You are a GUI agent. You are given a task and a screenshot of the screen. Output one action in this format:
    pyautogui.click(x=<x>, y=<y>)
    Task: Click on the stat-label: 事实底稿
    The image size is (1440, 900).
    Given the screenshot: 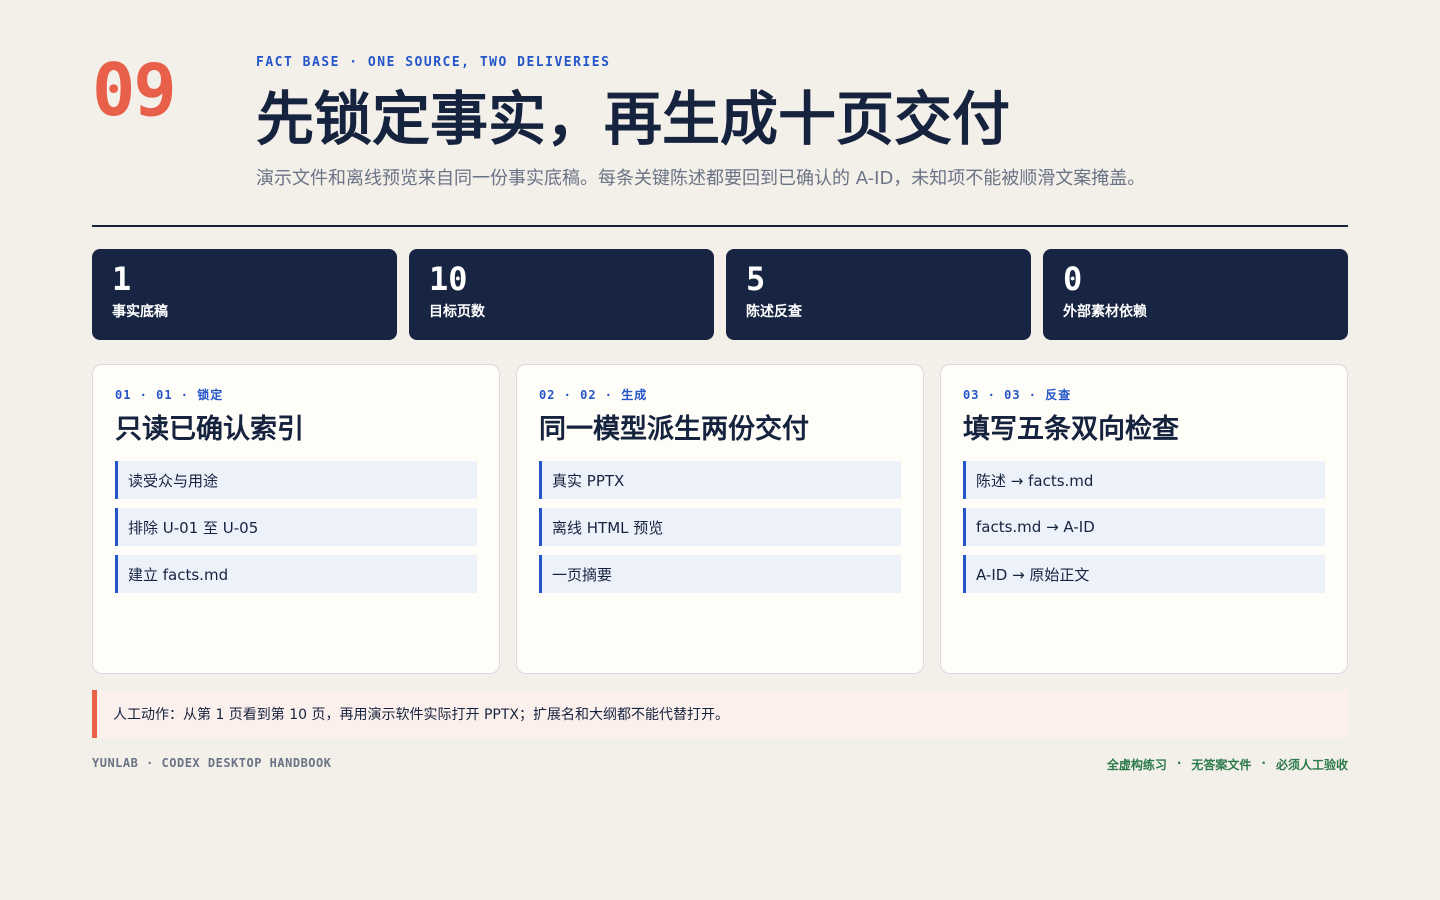 What is the action you would take?
    pyautogui.click(x=140, y=312)
    